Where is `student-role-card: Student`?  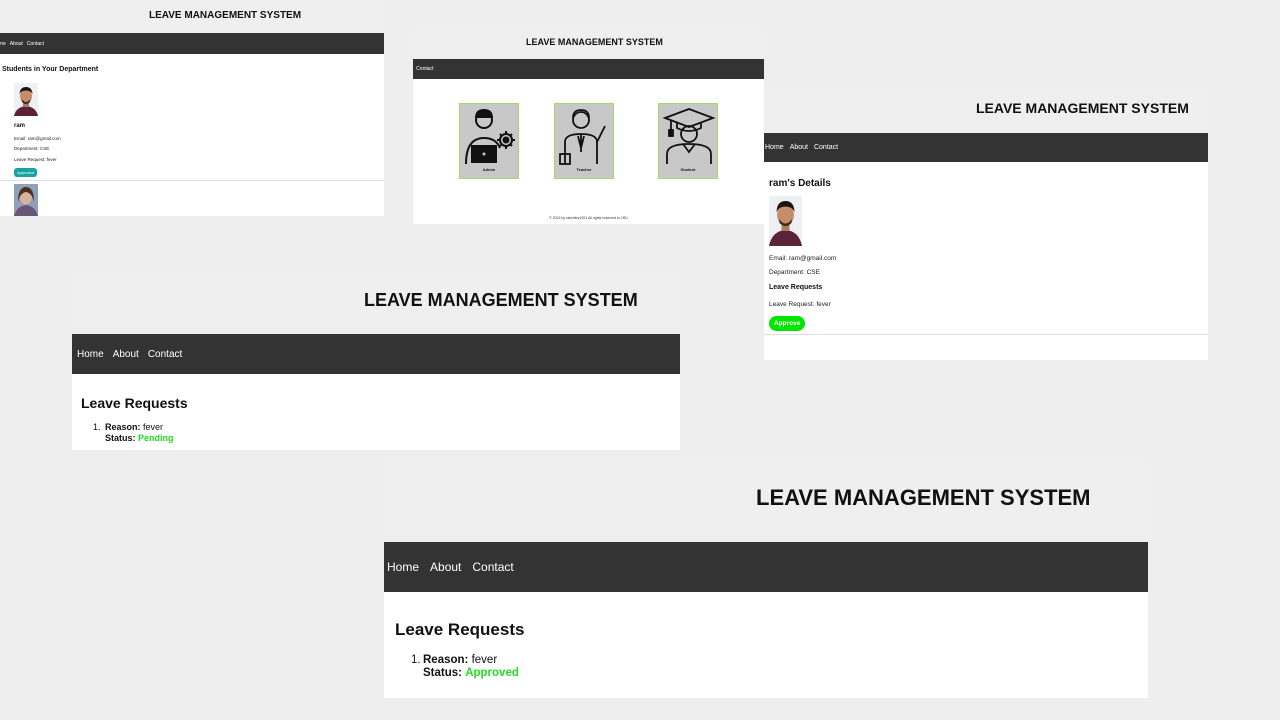
student-role-card: Student is located at coordinates (688, 141).